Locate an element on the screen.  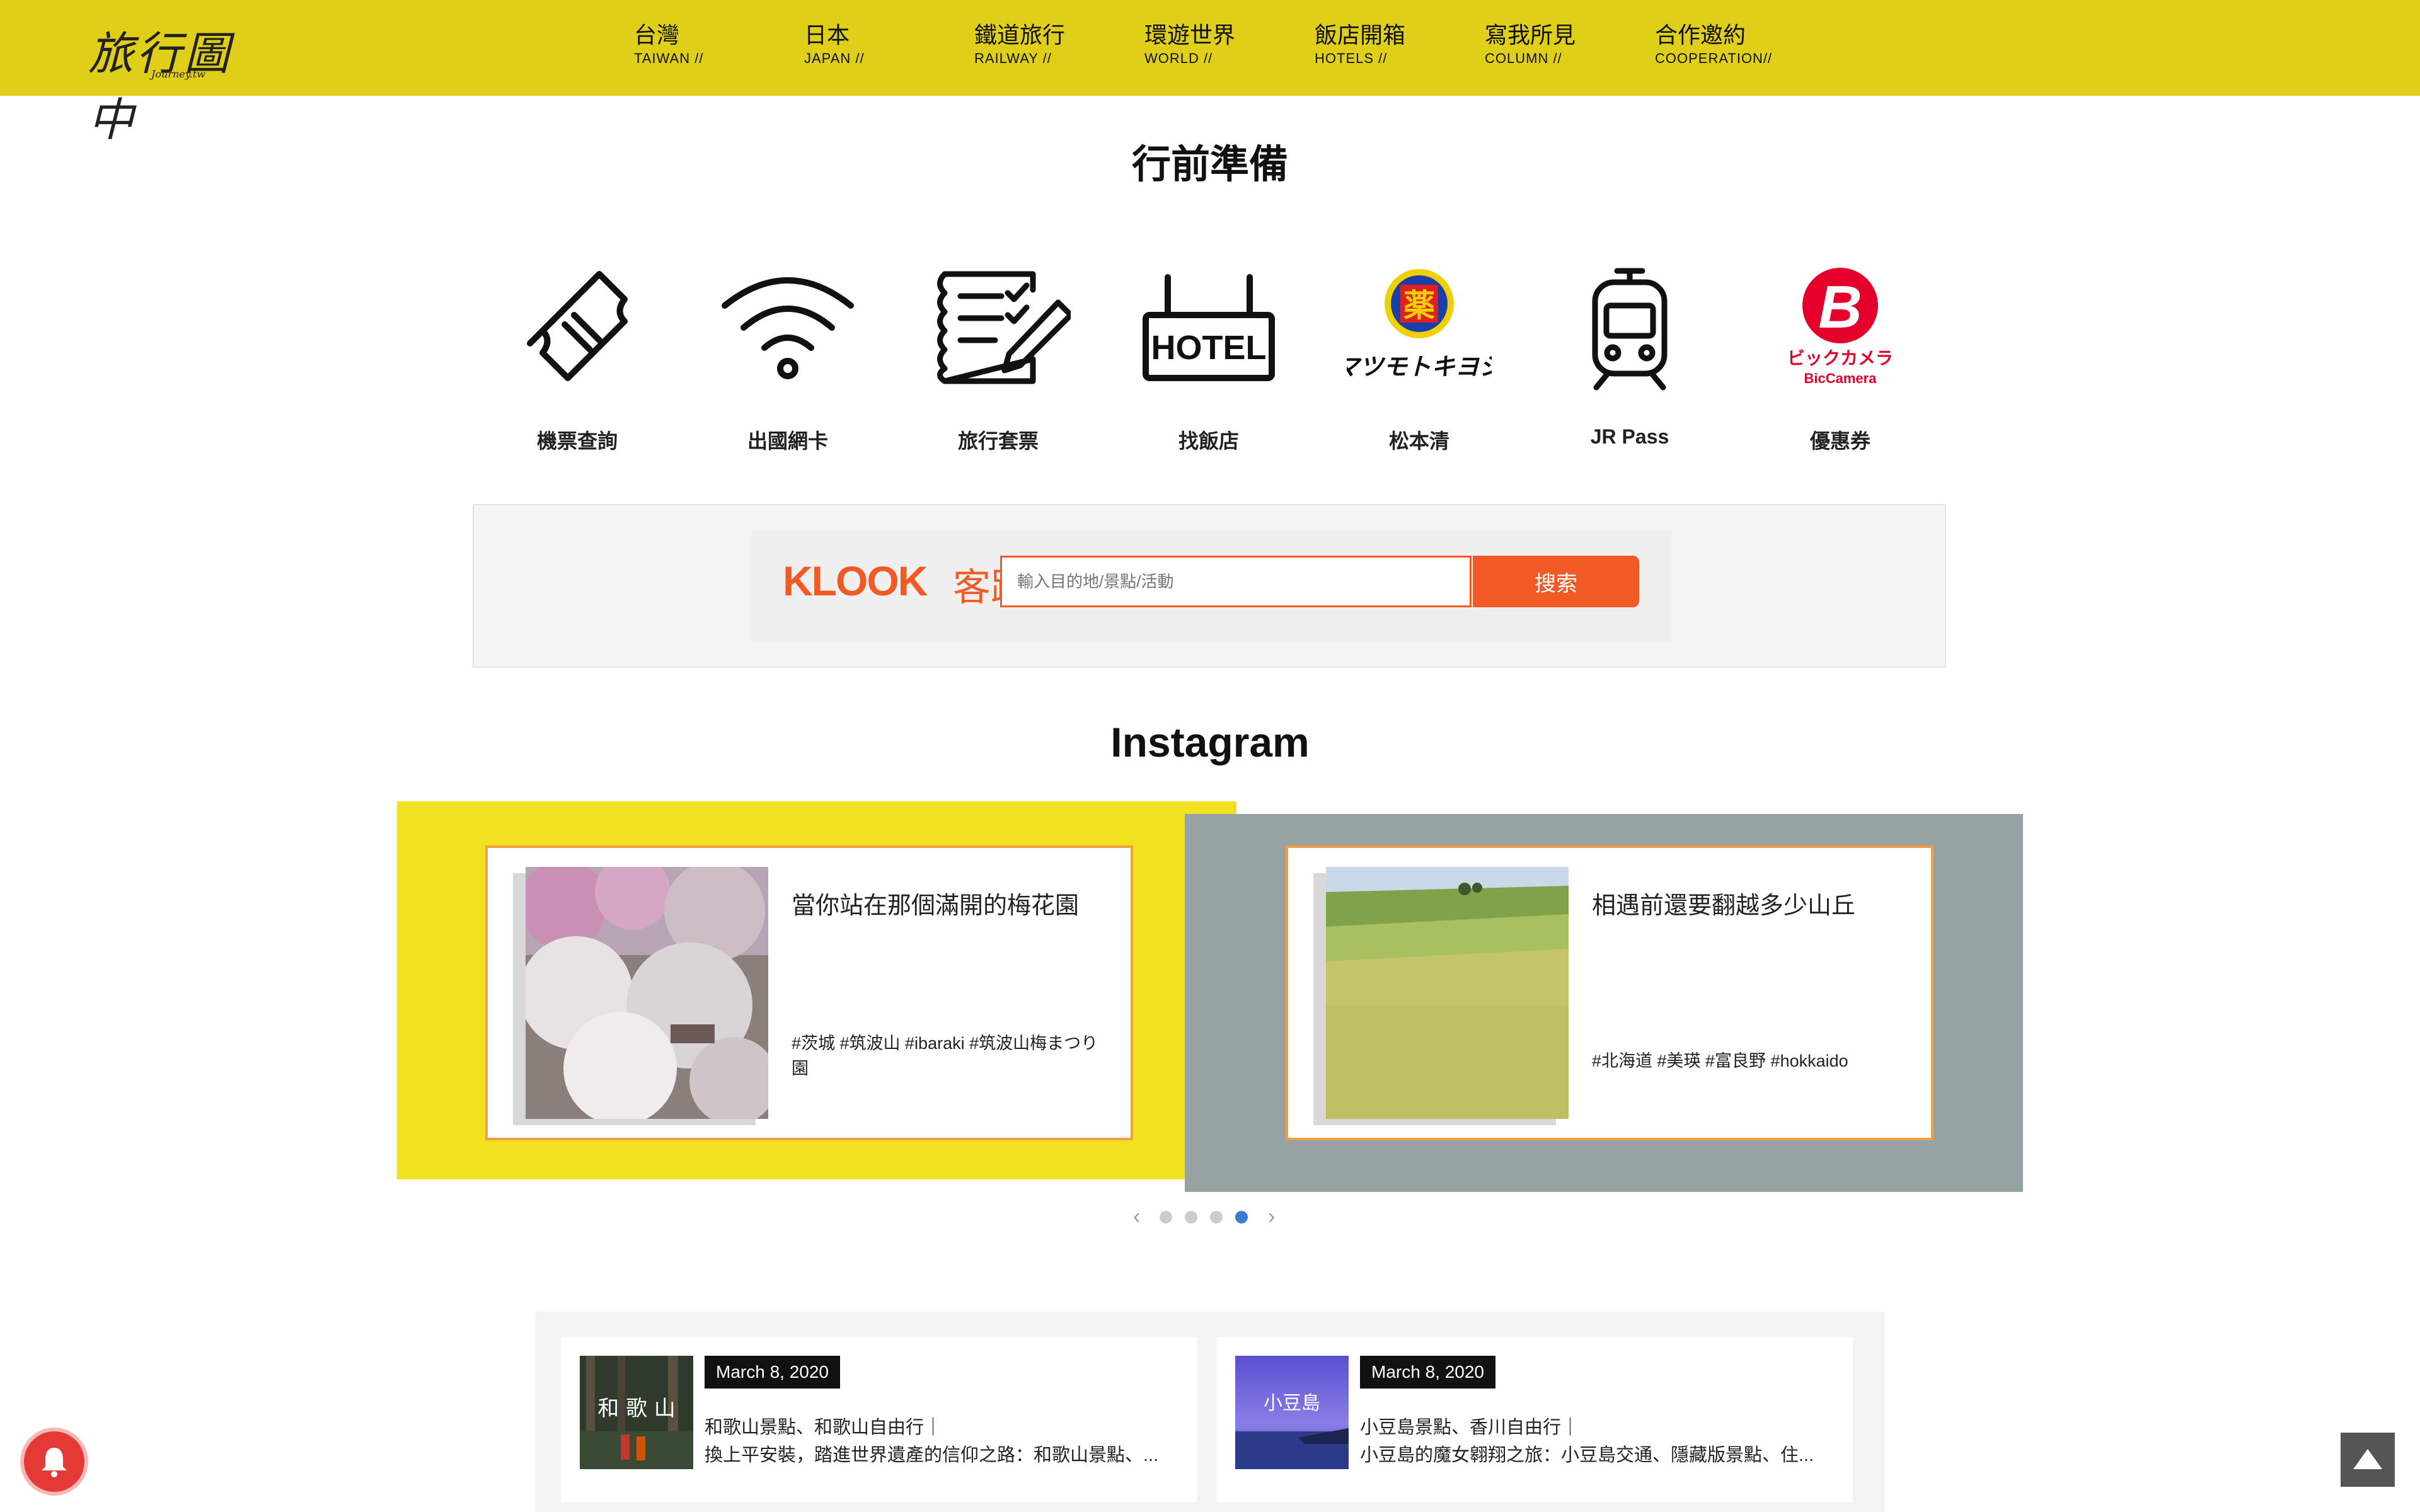
klook-banner-inner: KLOOK 客路 搜索 is located at coordinates (1211, 585).